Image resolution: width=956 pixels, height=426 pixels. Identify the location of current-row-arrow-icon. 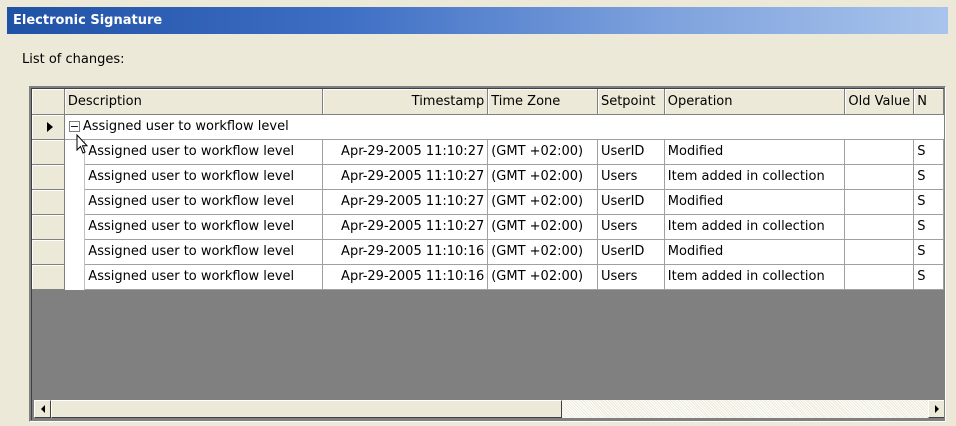
(49, 126).